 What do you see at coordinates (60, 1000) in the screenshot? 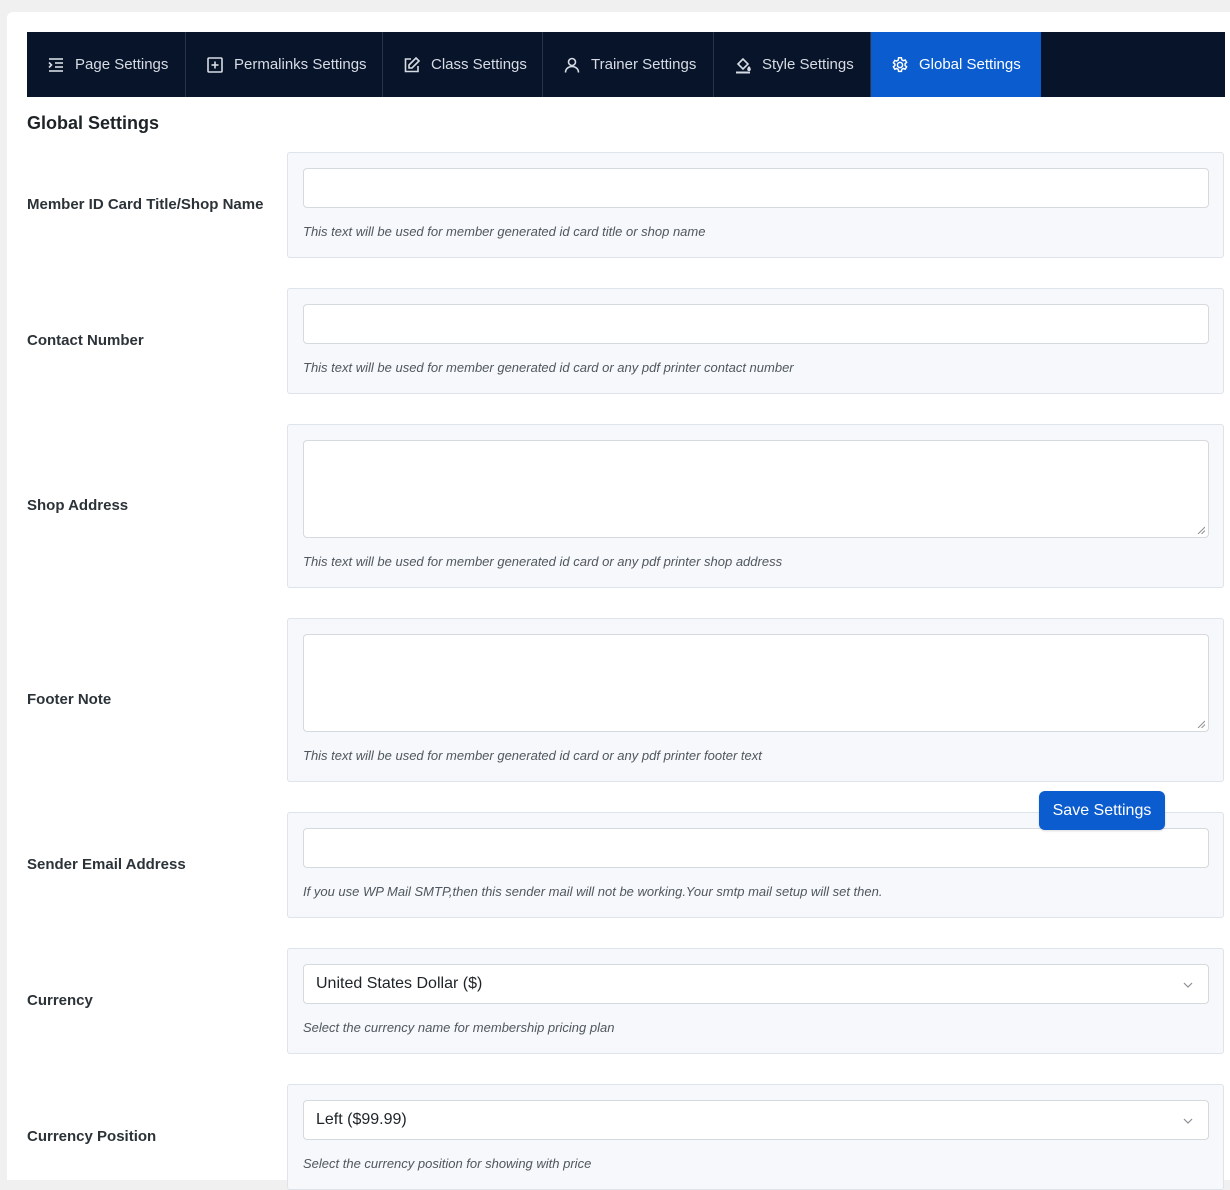
I see `currency-label: Currency` at bounding box center [60, 1000].